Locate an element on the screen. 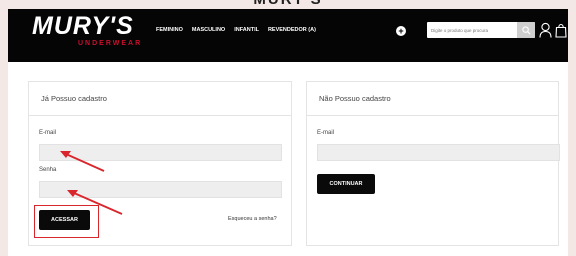  user-icon is located at coordinates (545, 30).